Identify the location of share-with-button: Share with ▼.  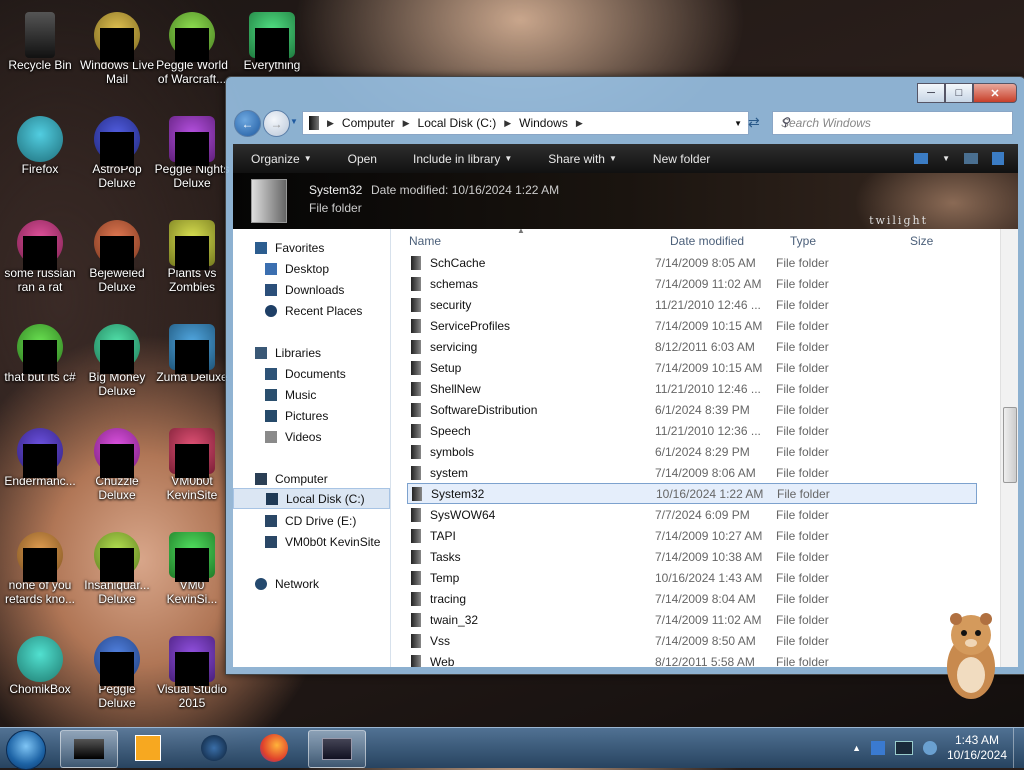
(582, 159).